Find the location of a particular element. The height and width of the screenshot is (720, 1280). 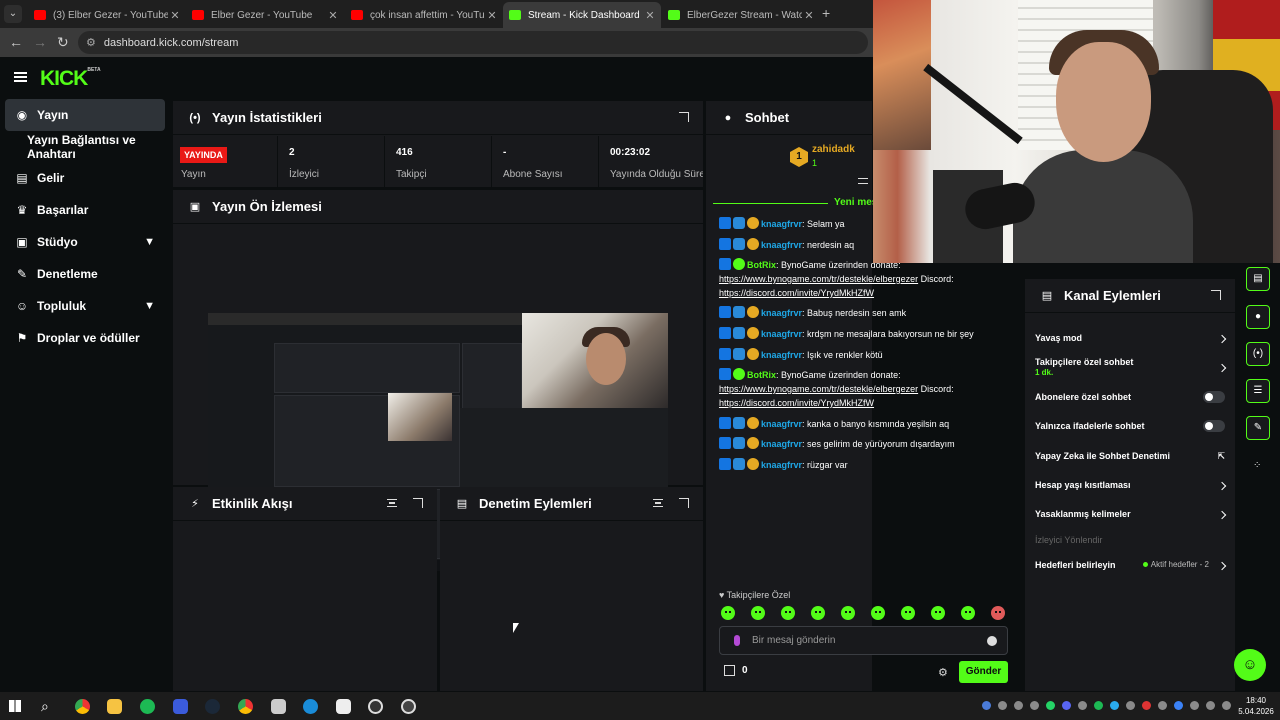

subscribers-only-toggle is located at coordinates (1214, 397).